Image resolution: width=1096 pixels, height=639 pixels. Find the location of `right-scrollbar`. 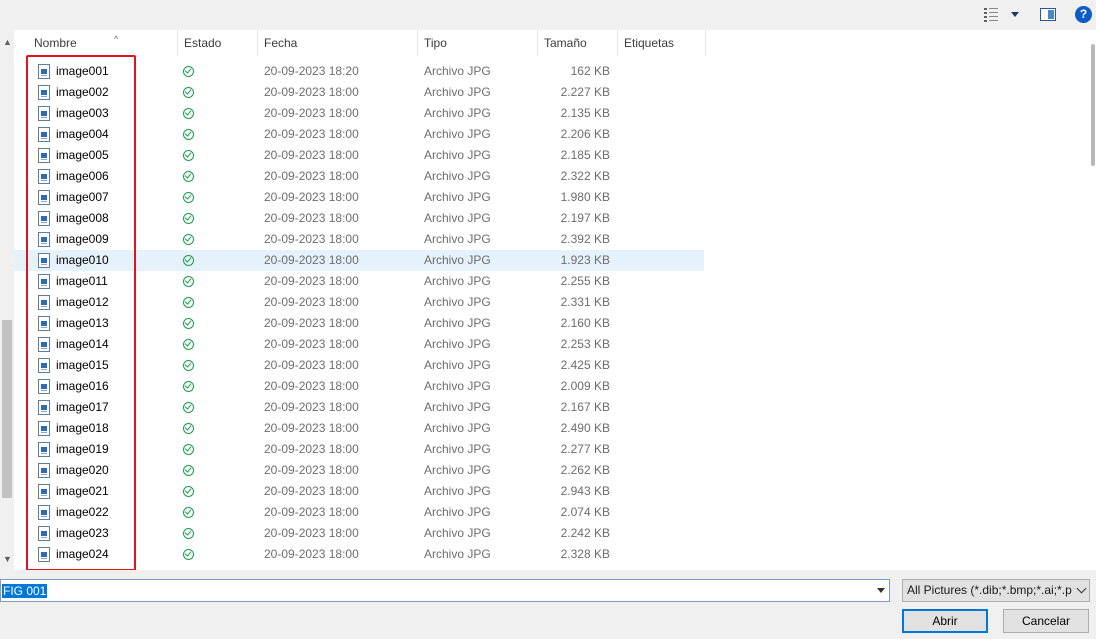

right-scrollbar is located at coordinates (1092, 300).